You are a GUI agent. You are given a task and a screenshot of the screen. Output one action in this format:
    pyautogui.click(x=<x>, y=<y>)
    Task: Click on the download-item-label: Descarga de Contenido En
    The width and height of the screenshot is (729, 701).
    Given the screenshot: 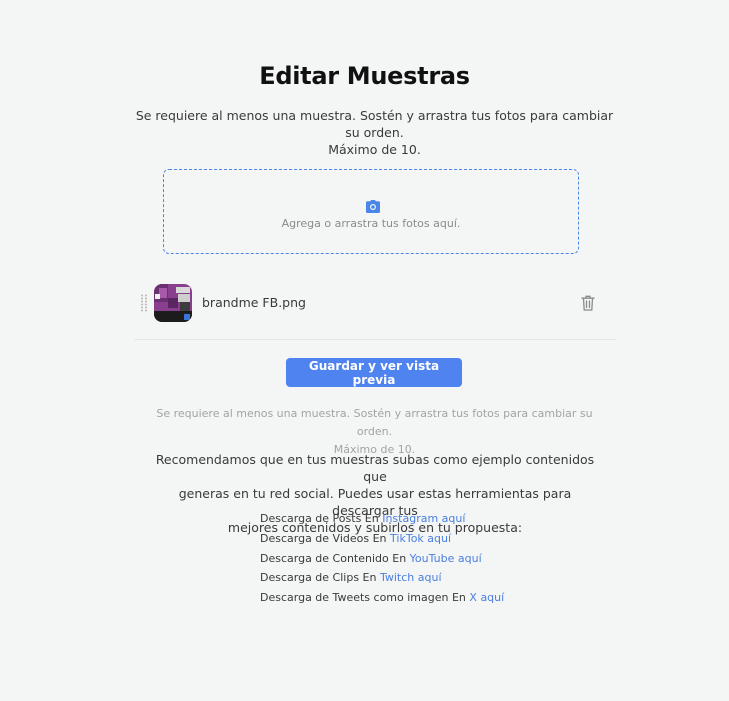 What is the action you would take?
    pyautogui.click(x=335, y=558)
    